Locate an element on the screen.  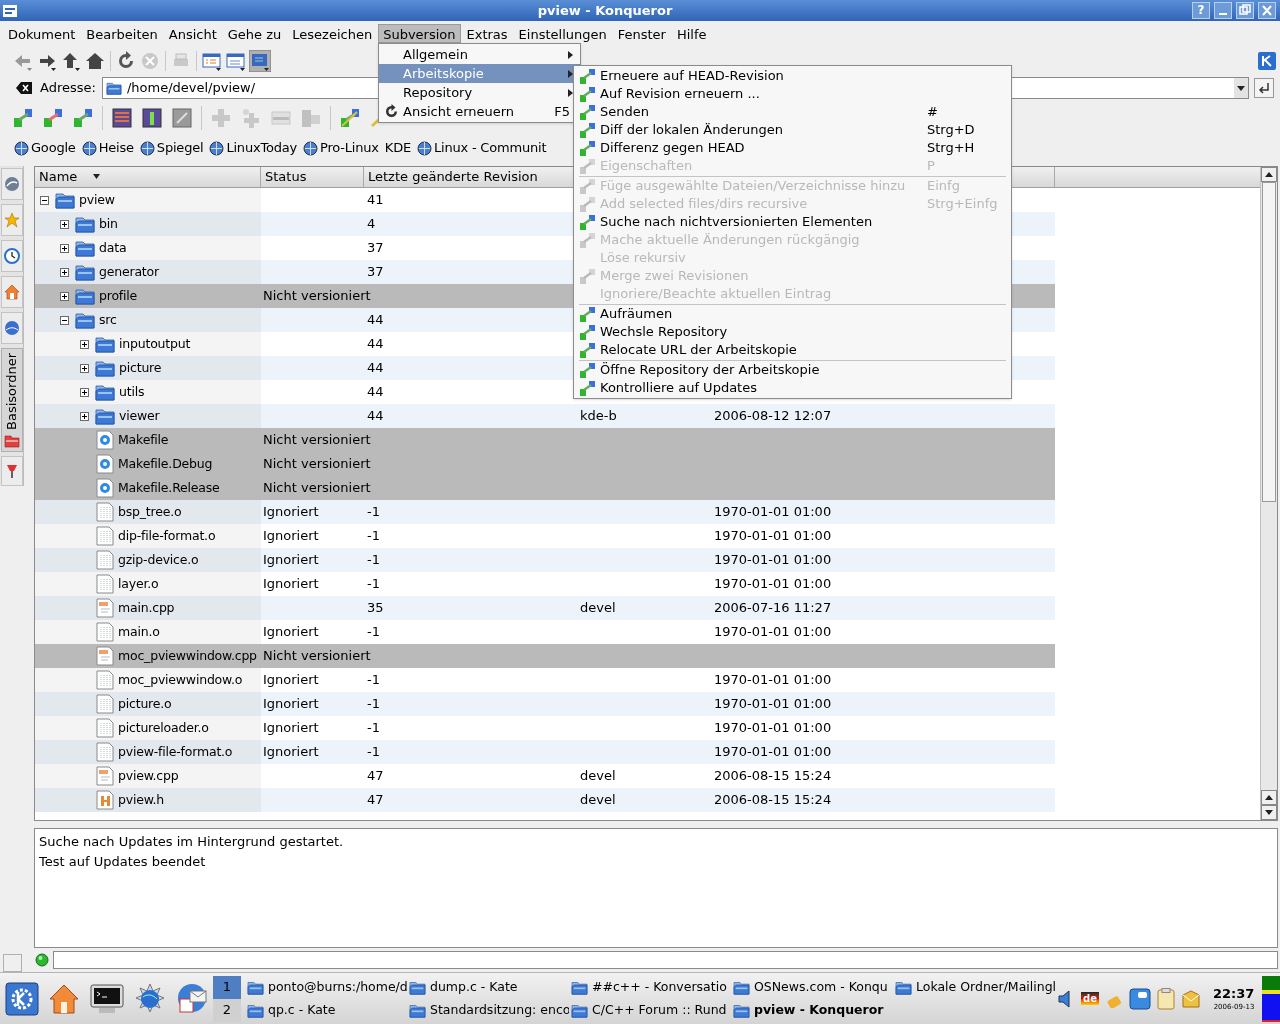
revision-cell: 41 is located at coordinates (375, 200).